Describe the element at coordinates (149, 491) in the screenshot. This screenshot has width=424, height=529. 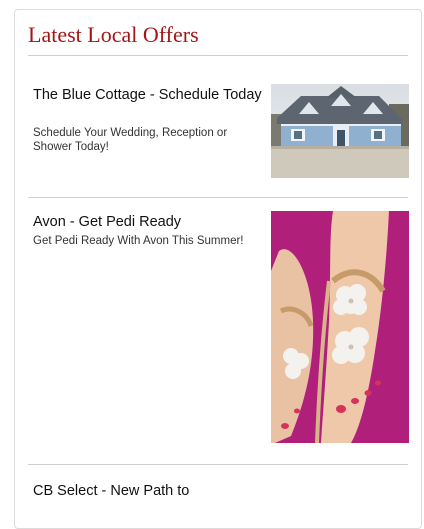
I see `offer-title: CB Select - New Path to` at that location.